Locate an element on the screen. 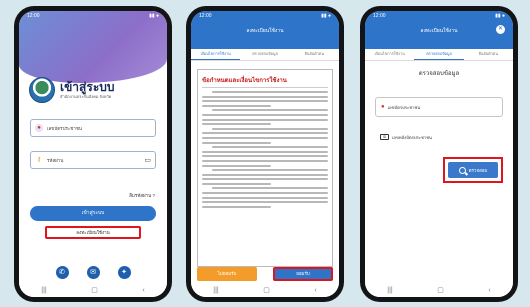 The image size is (530, 307). search-button: ตรวจสอบ is located at coordinates (473, 170).